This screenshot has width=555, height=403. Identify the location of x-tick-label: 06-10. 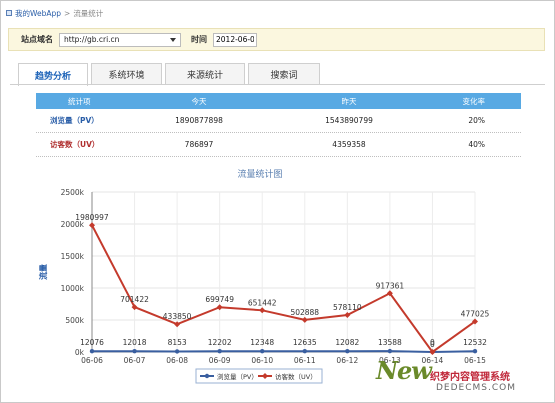
(262, 360).